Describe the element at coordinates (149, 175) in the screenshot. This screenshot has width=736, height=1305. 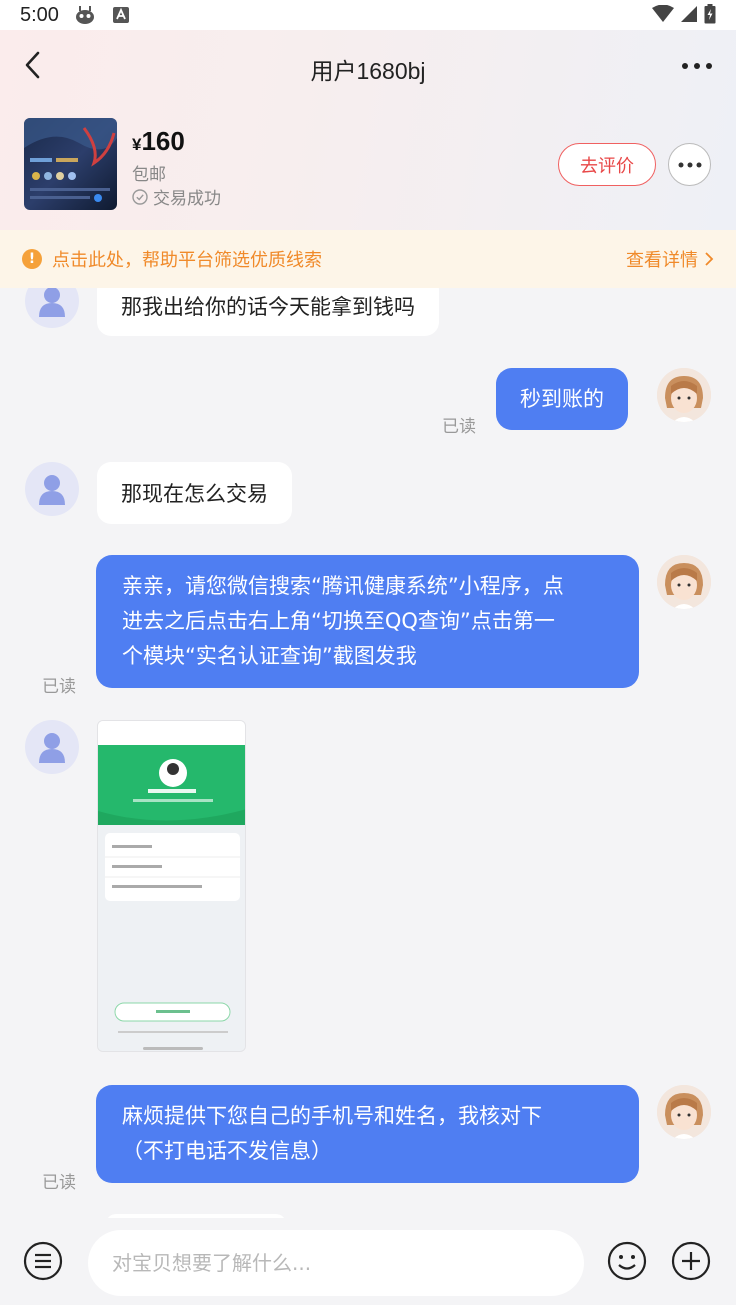
I see `shipping-label: 包邮` at that location.